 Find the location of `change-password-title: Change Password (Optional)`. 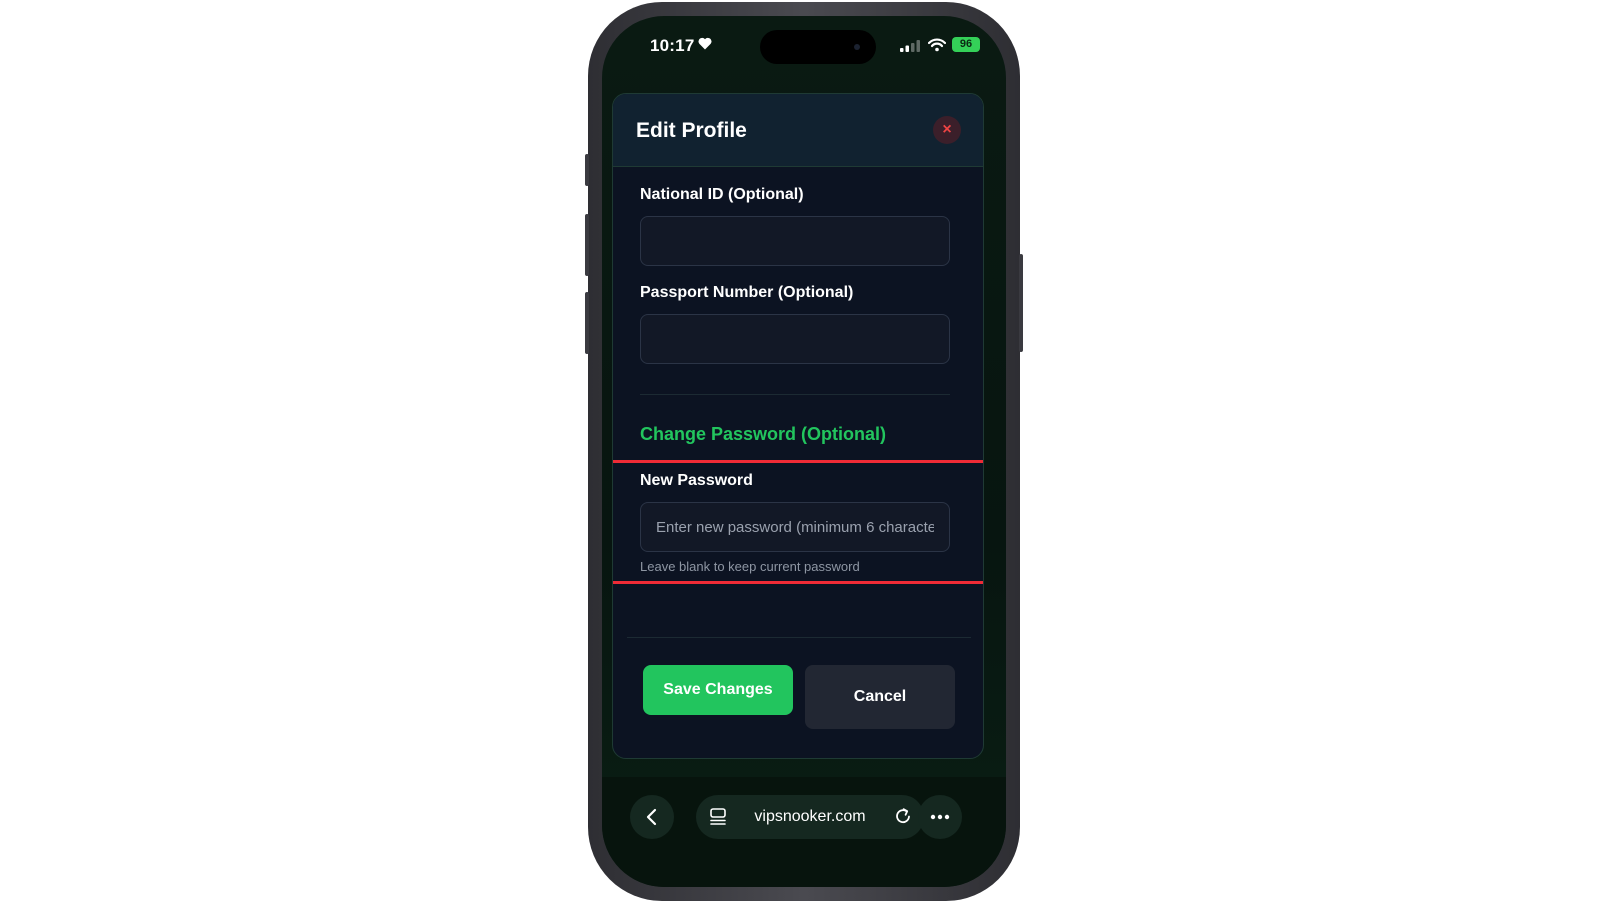

change-password-title: Change Password (Optional) is located at coordinates (763, 434).